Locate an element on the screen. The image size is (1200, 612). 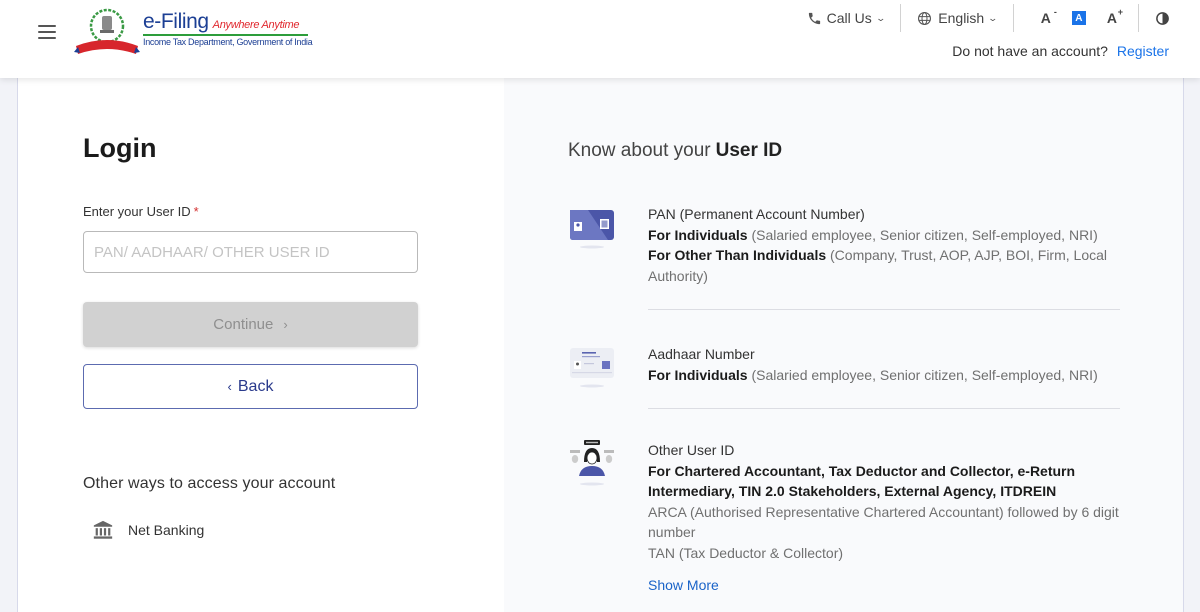
chevron-right-icon: › is located at coordinates (285, 324).